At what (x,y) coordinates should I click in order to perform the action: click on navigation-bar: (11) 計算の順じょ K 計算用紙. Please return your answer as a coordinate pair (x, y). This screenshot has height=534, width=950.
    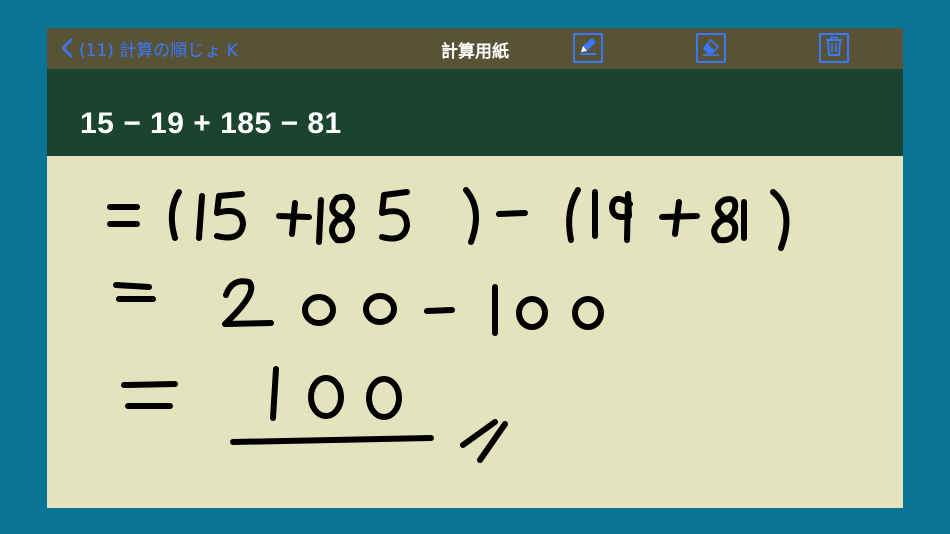
    Looking at the image, I should click on (475, 48).